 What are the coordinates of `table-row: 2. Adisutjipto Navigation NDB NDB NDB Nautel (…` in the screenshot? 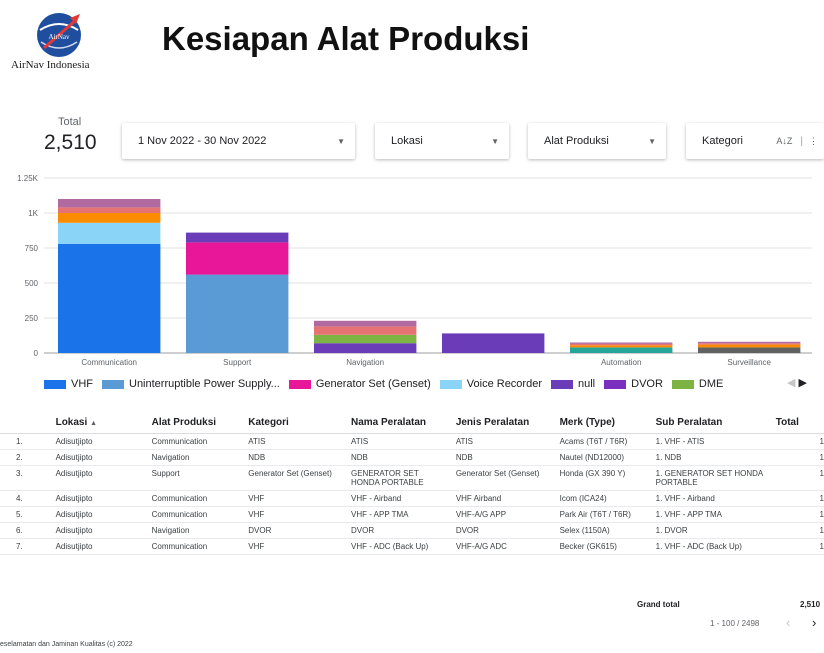 It's located at (412, 457).